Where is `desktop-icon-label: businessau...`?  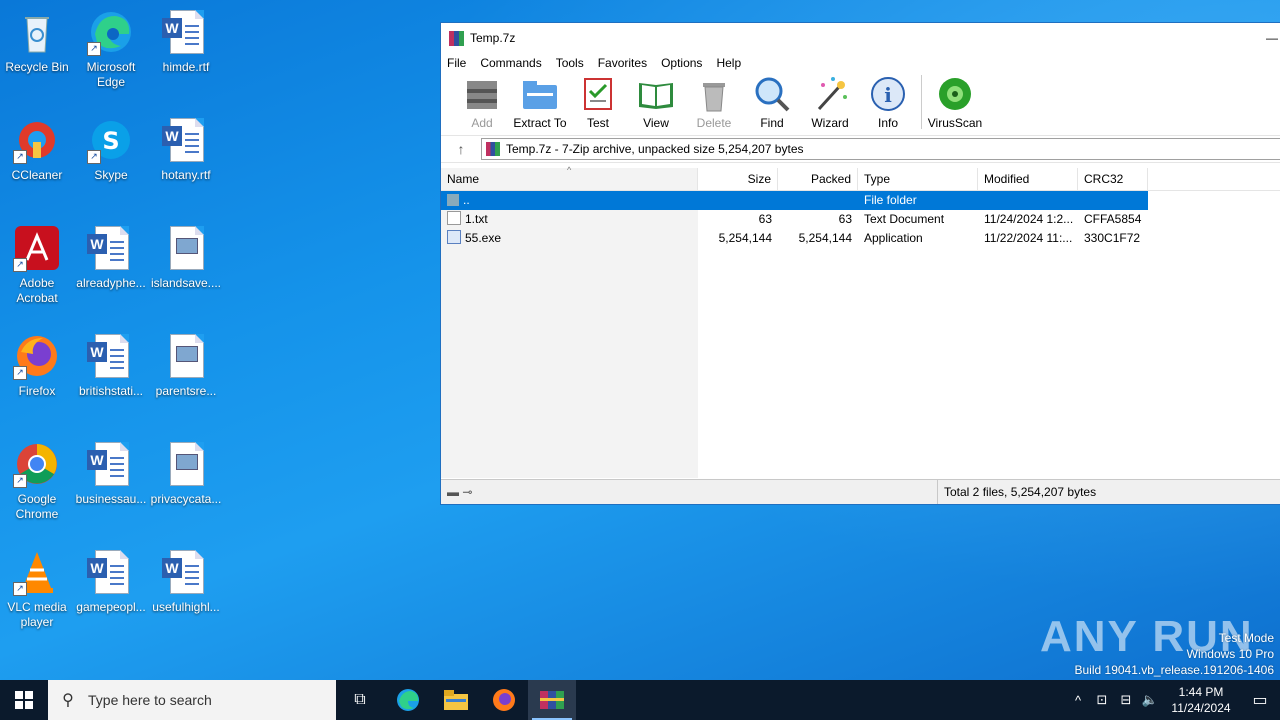
desktop-icon-label: businessau... is located at coordinates (111, 499).